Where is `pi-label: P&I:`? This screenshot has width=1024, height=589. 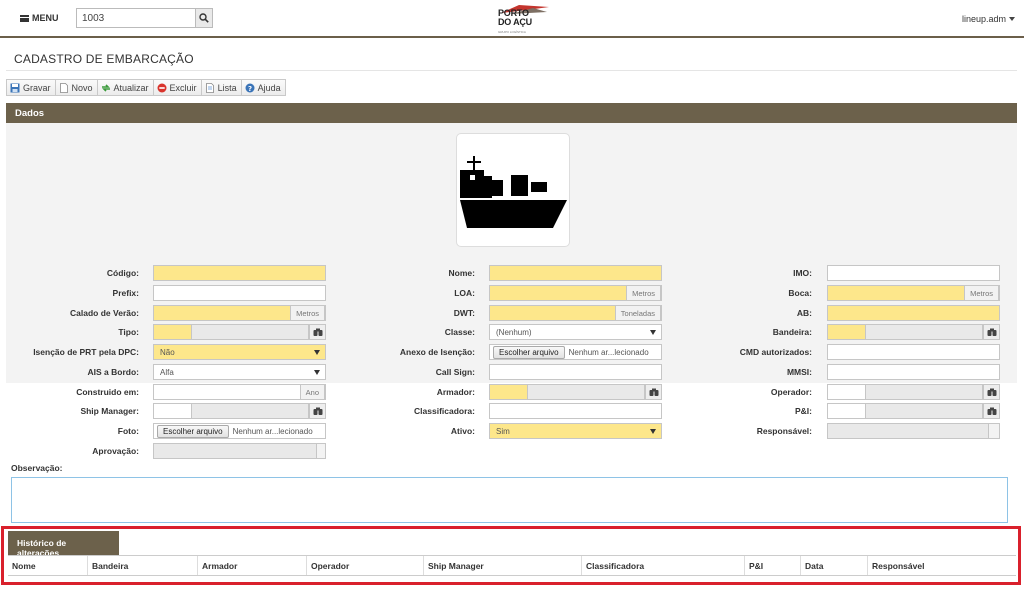 pi-label: P&I: is located at coordinates (803, 411).